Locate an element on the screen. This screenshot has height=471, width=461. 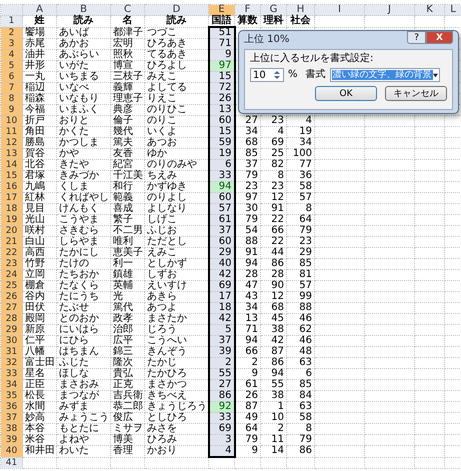
row-header: 3 is located at coordinates (11, 44).